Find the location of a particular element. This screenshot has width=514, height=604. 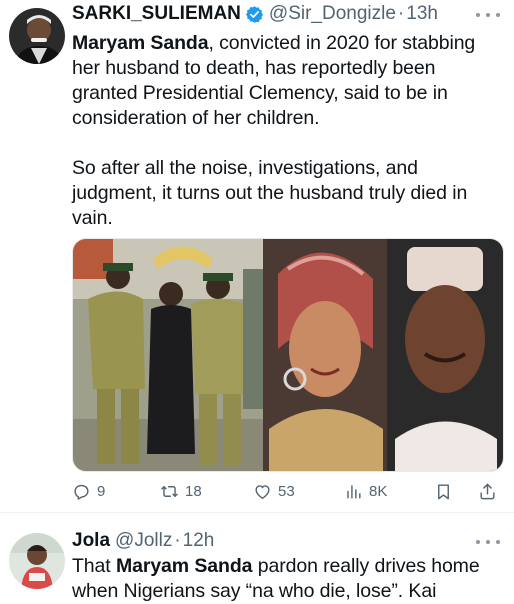

user-handle: @Sir_Dongizle is located at coordinates (332, 14).